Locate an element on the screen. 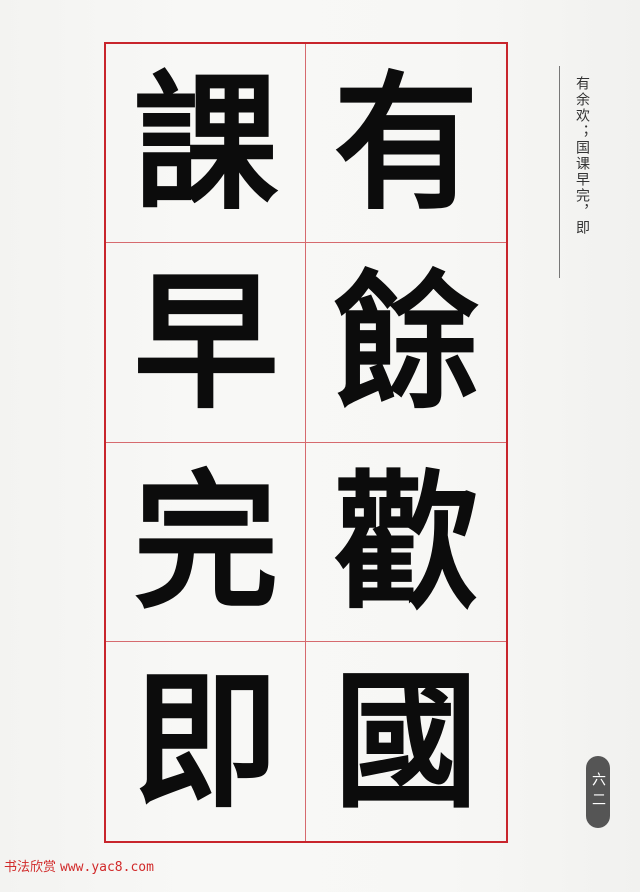 The height and width of the screenshot is (892, 640). grid-cell: 早 is located at coordinates (206, 343).